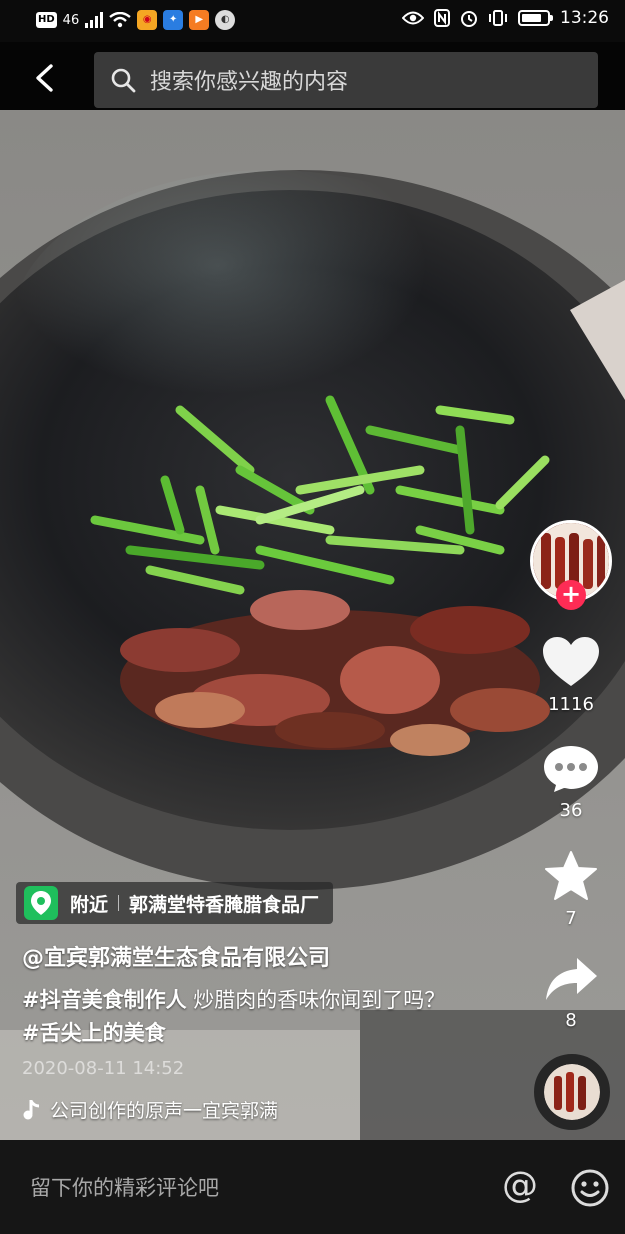 This screenshot has height=1234, width=625. I want to click on video-app-icon: ▶, so click(199, 20).